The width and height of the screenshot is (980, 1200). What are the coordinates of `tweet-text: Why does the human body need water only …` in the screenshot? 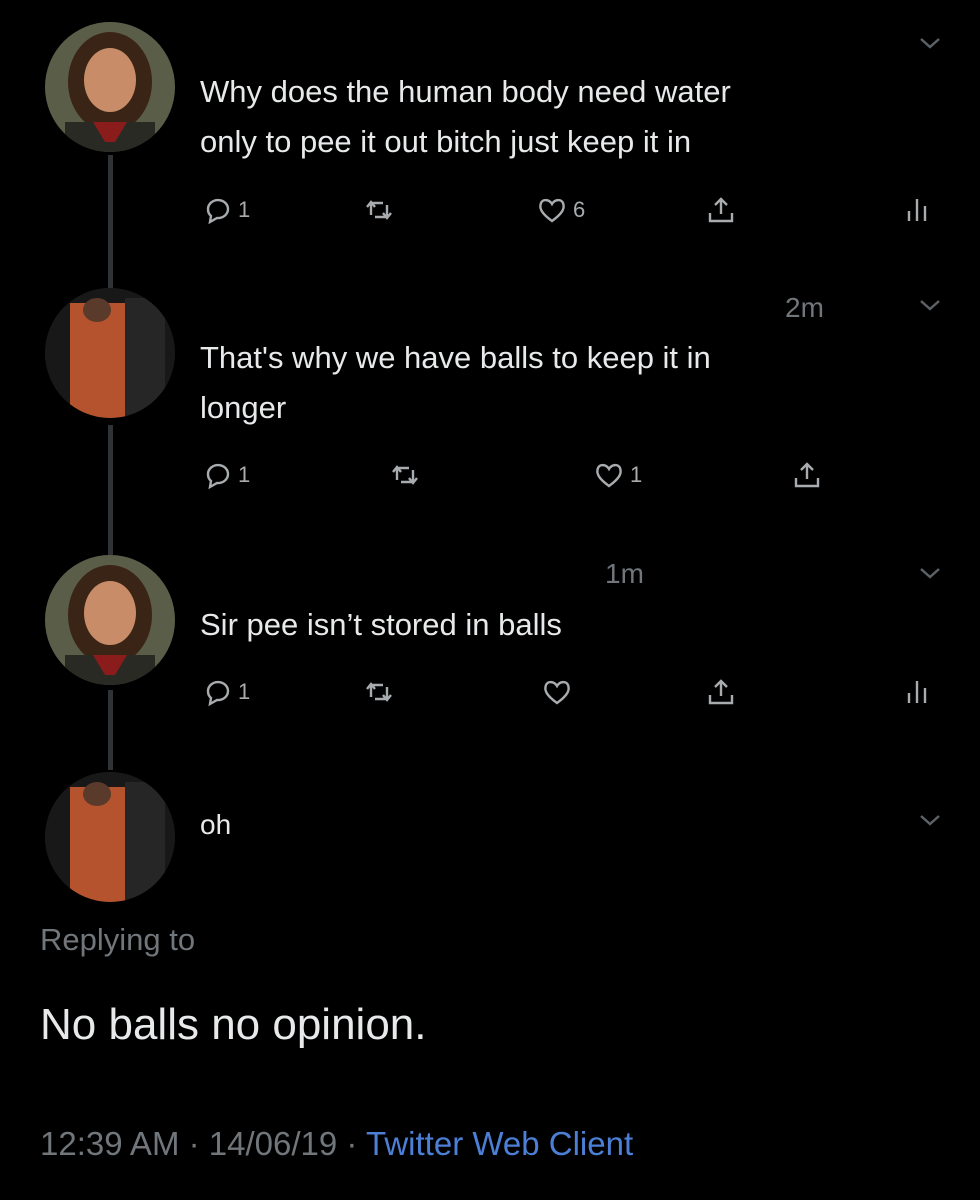 It's located at (465, 116).